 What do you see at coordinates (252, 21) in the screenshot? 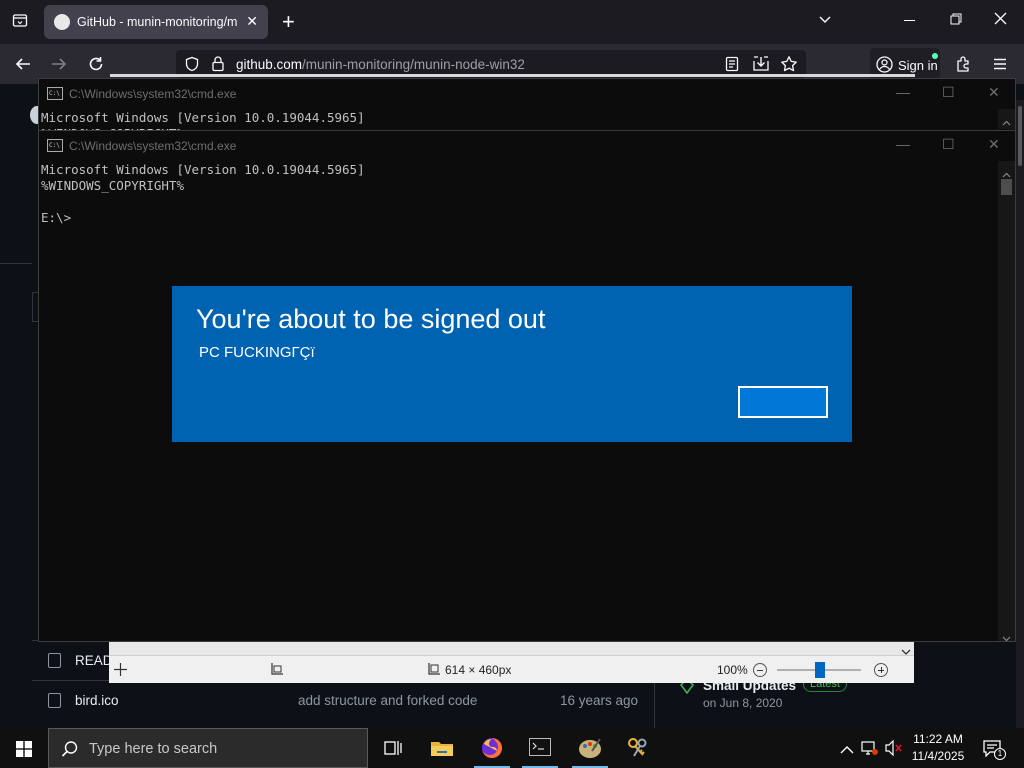
I see `tab-close-icon: ✕` at bounding box center [252, 21].